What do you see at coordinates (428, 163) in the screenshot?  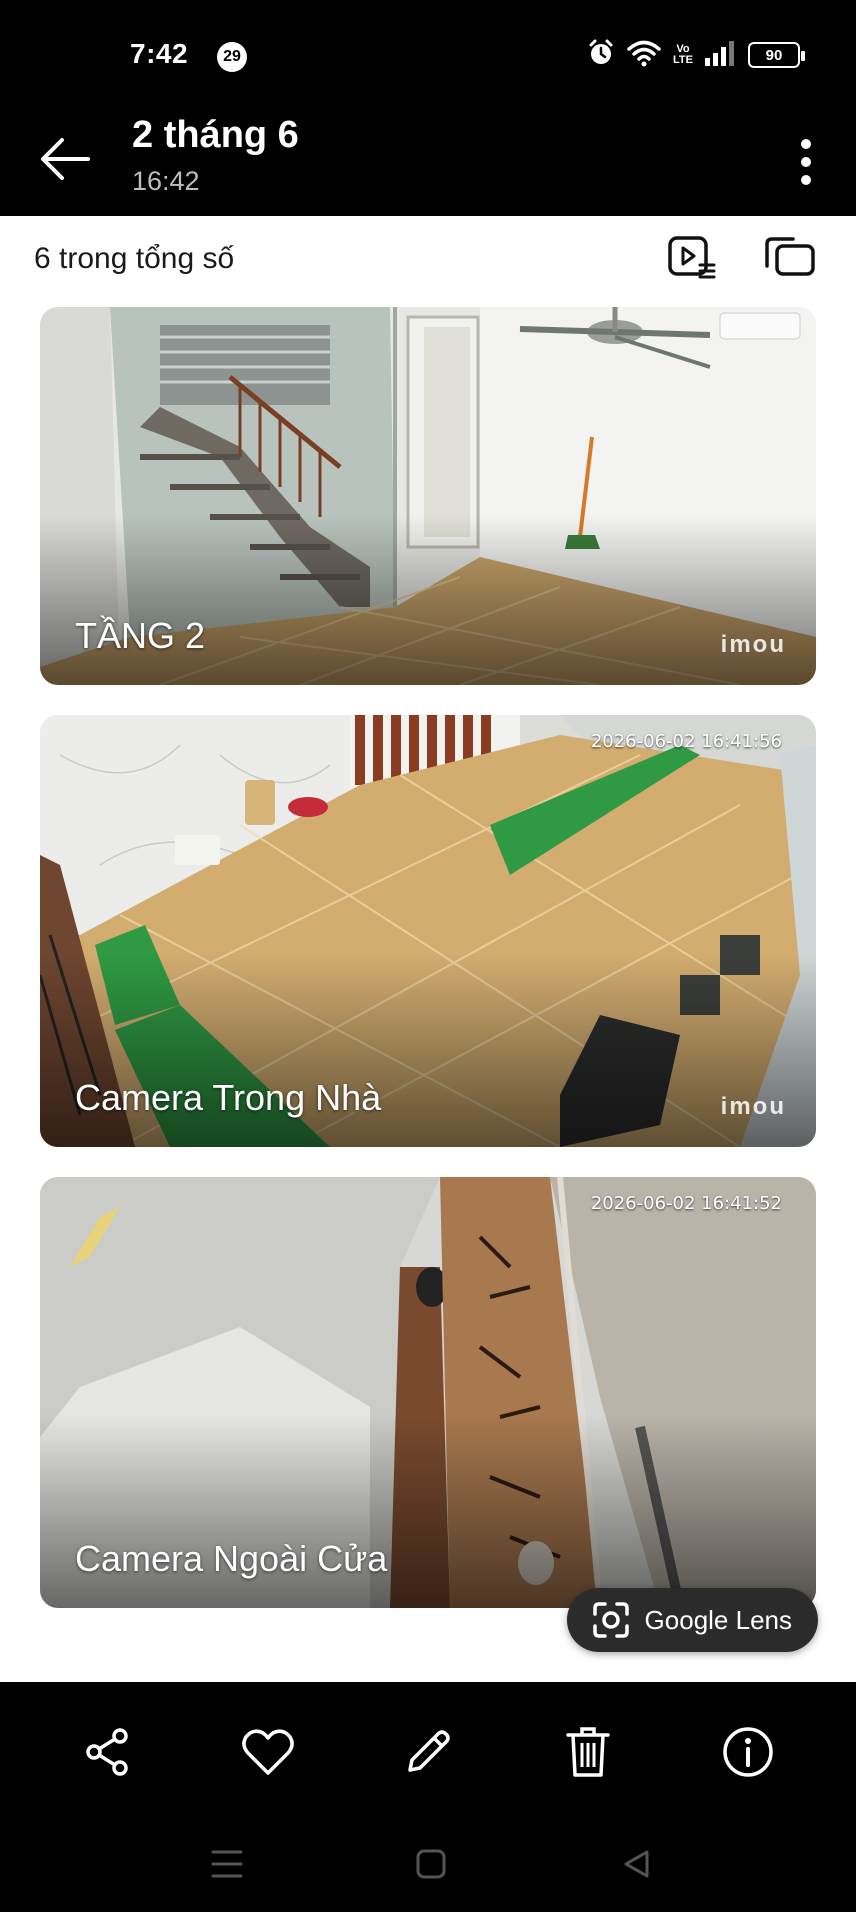 I see `app-header: 2 tháng 6 16:42` at bounding box center [428, 163].